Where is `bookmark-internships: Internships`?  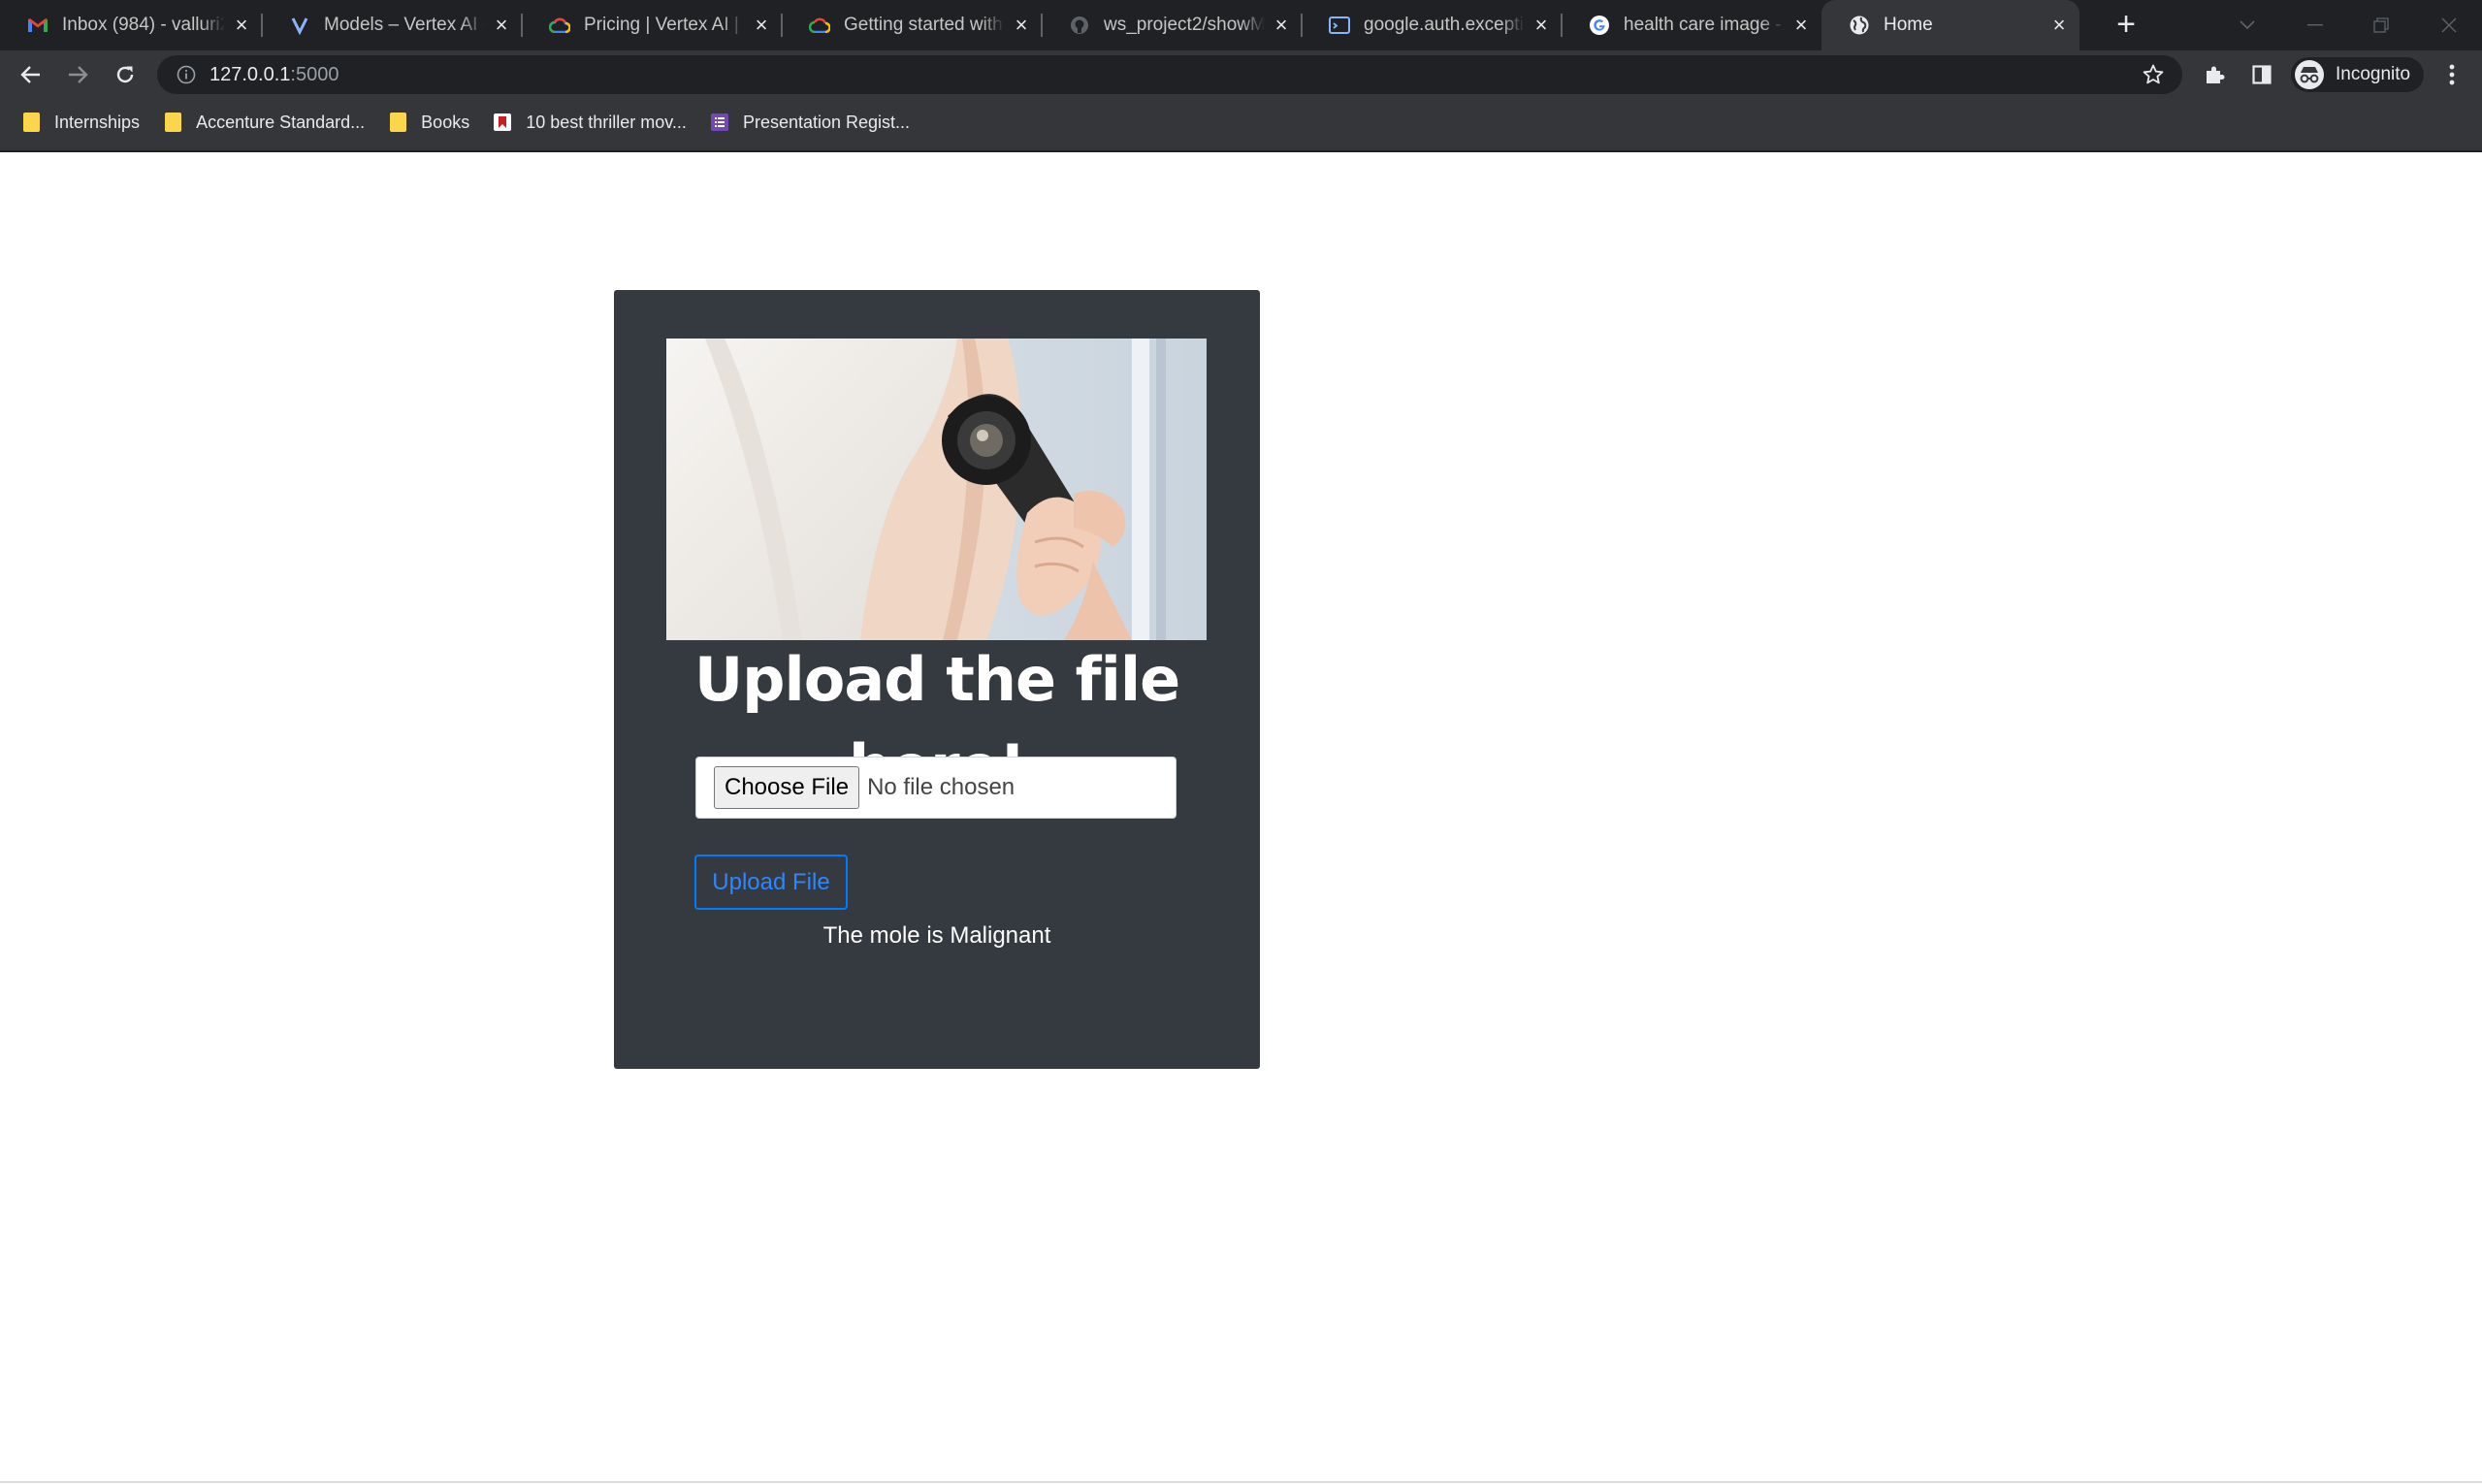 bookmark-internships: Internships is located at coordinates (80, 123).